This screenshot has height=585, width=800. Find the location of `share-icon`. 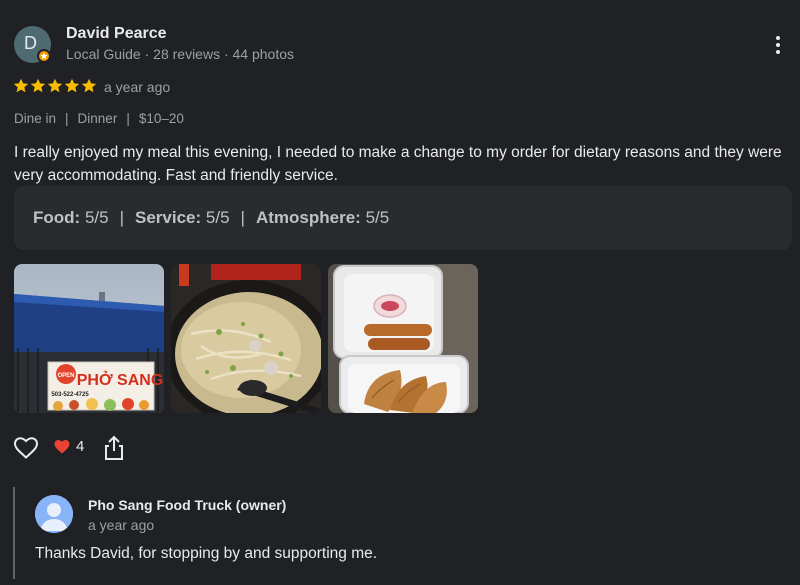

share-icon is located at coordinates (114, 447).